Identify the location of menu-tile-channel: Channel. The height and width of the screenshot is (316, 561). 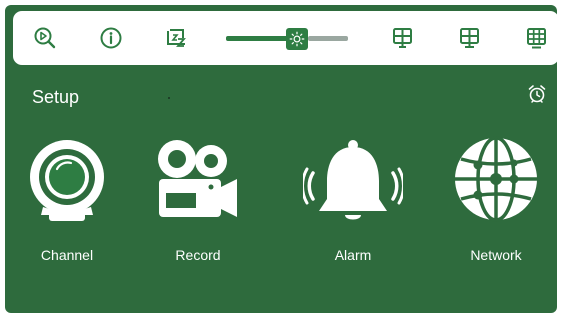
(67, 205).